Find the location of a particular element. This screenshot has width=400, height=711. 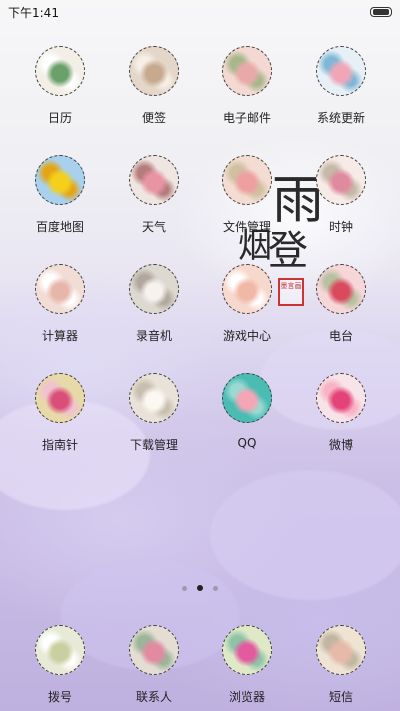

app-gerbera: 微博 is located at coordinates (341, 413).